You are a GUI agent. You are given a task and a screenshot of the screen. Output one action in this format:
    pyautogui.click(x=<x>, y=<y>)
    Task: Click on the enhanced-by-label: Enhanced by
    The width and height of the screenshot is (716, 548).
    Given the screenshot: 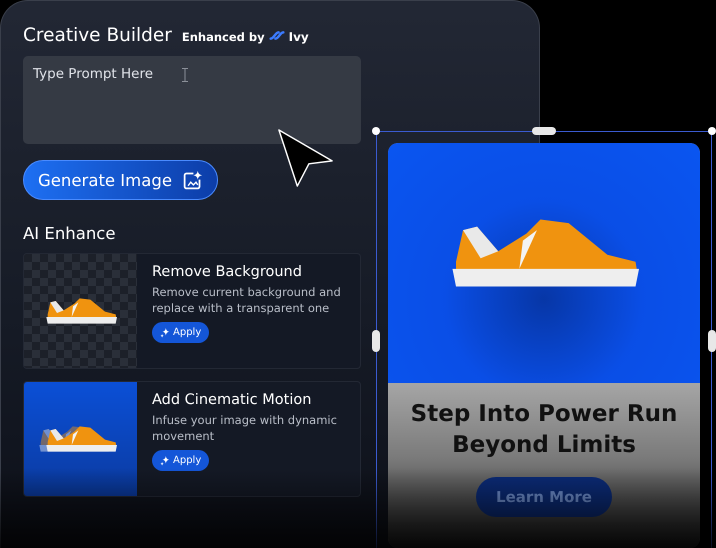 What is the action you would take?
    pyautogui.click(x=223, y=37)
    